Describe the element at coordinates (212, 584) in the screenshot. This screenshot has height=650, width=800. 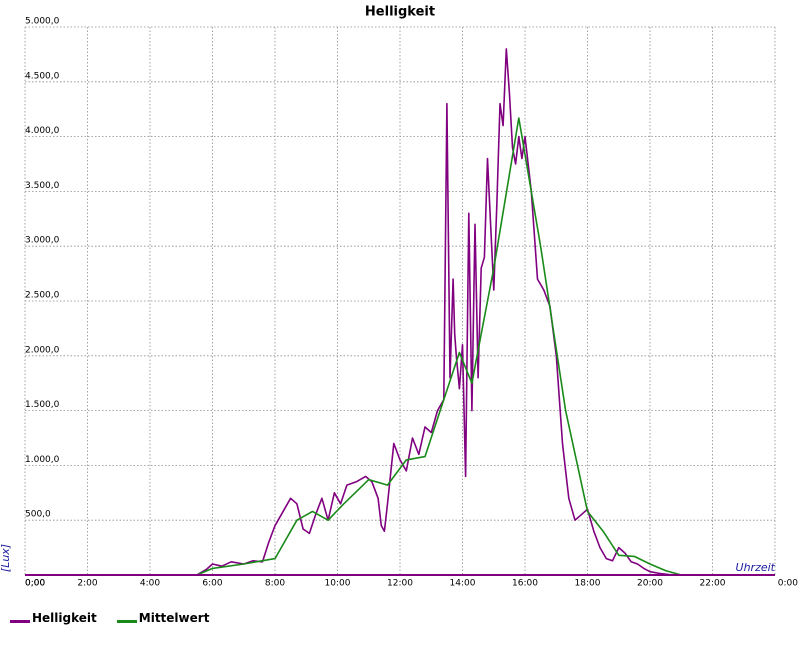
I see `x-tick-label: 6:00` at that location.